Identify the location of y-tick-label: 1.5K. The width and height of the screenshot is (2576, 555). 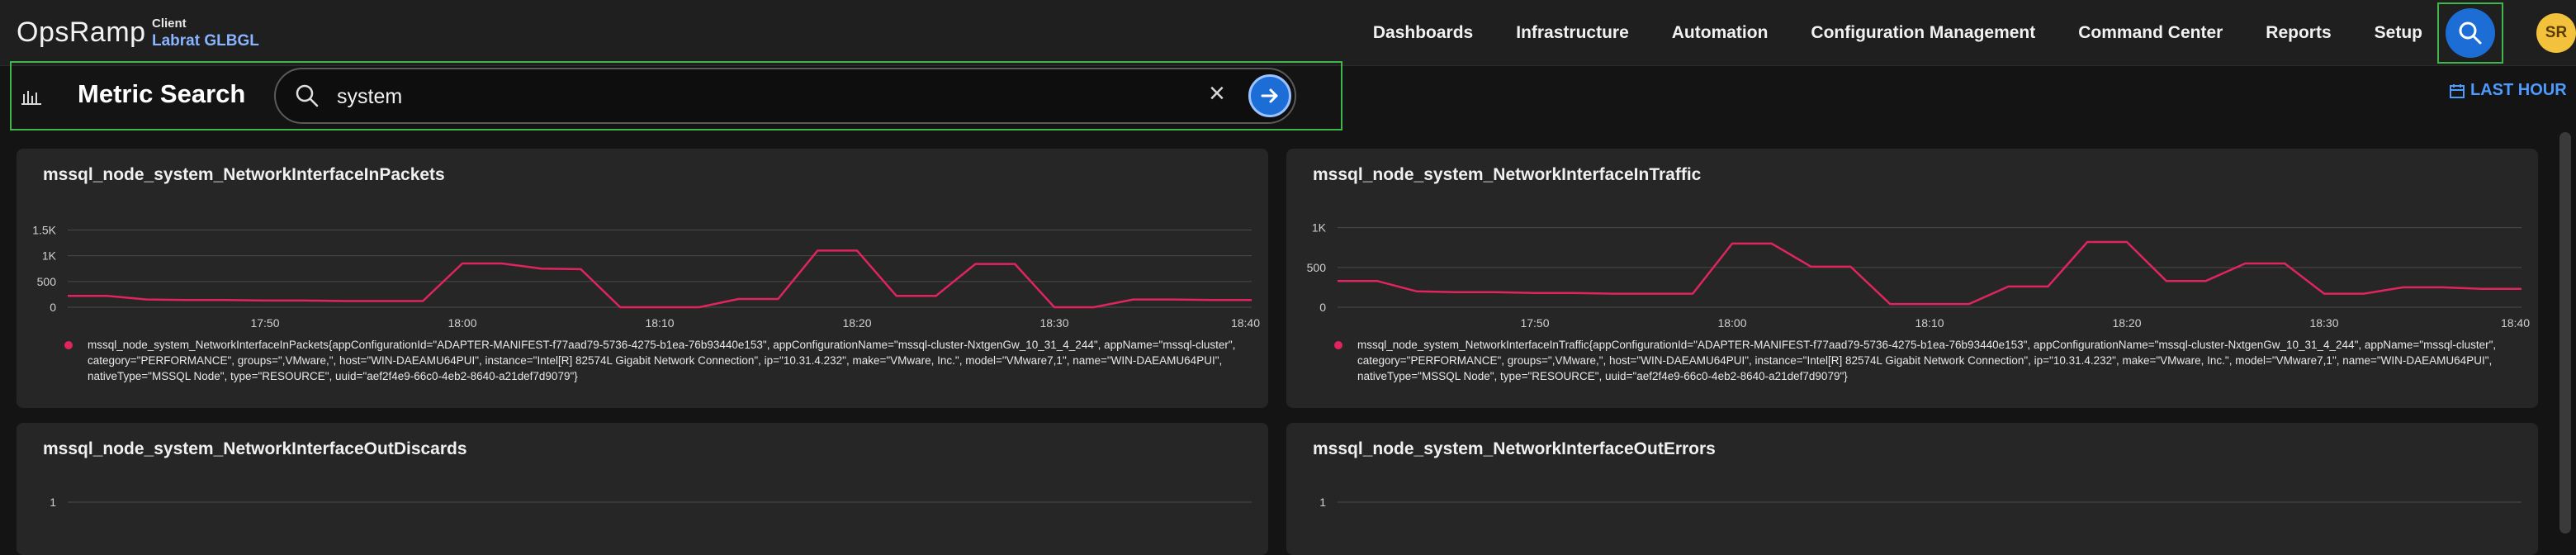
(44, 229).